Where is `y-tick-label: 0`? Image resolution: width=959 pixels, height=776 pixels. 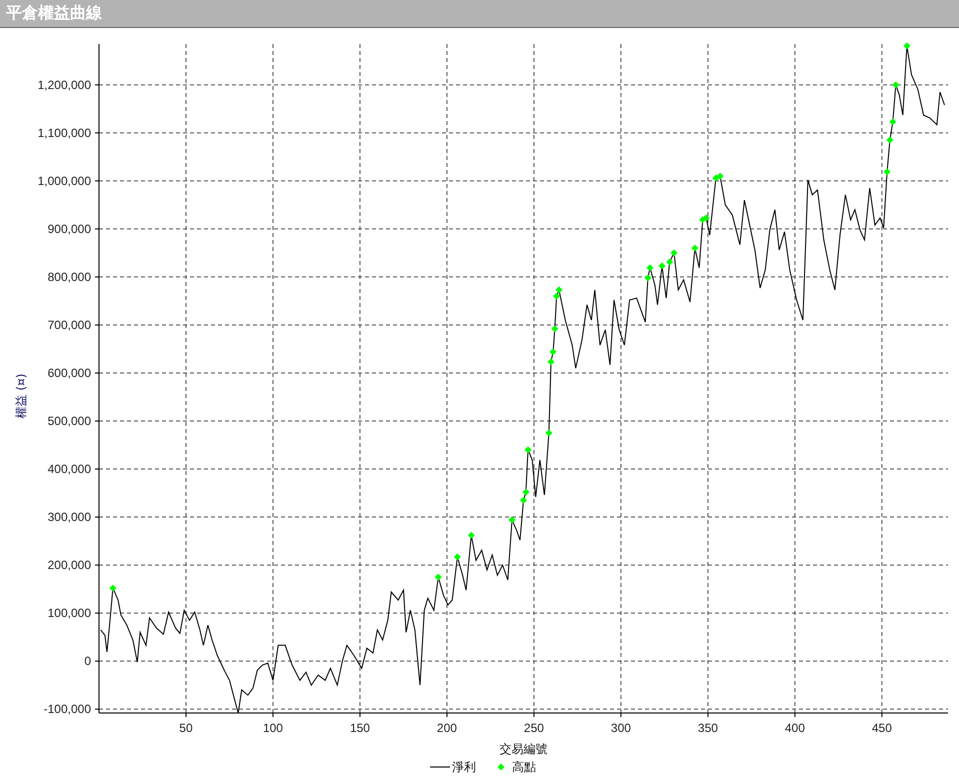 y-tick-label: 0 is located at coordinates (87, 661).